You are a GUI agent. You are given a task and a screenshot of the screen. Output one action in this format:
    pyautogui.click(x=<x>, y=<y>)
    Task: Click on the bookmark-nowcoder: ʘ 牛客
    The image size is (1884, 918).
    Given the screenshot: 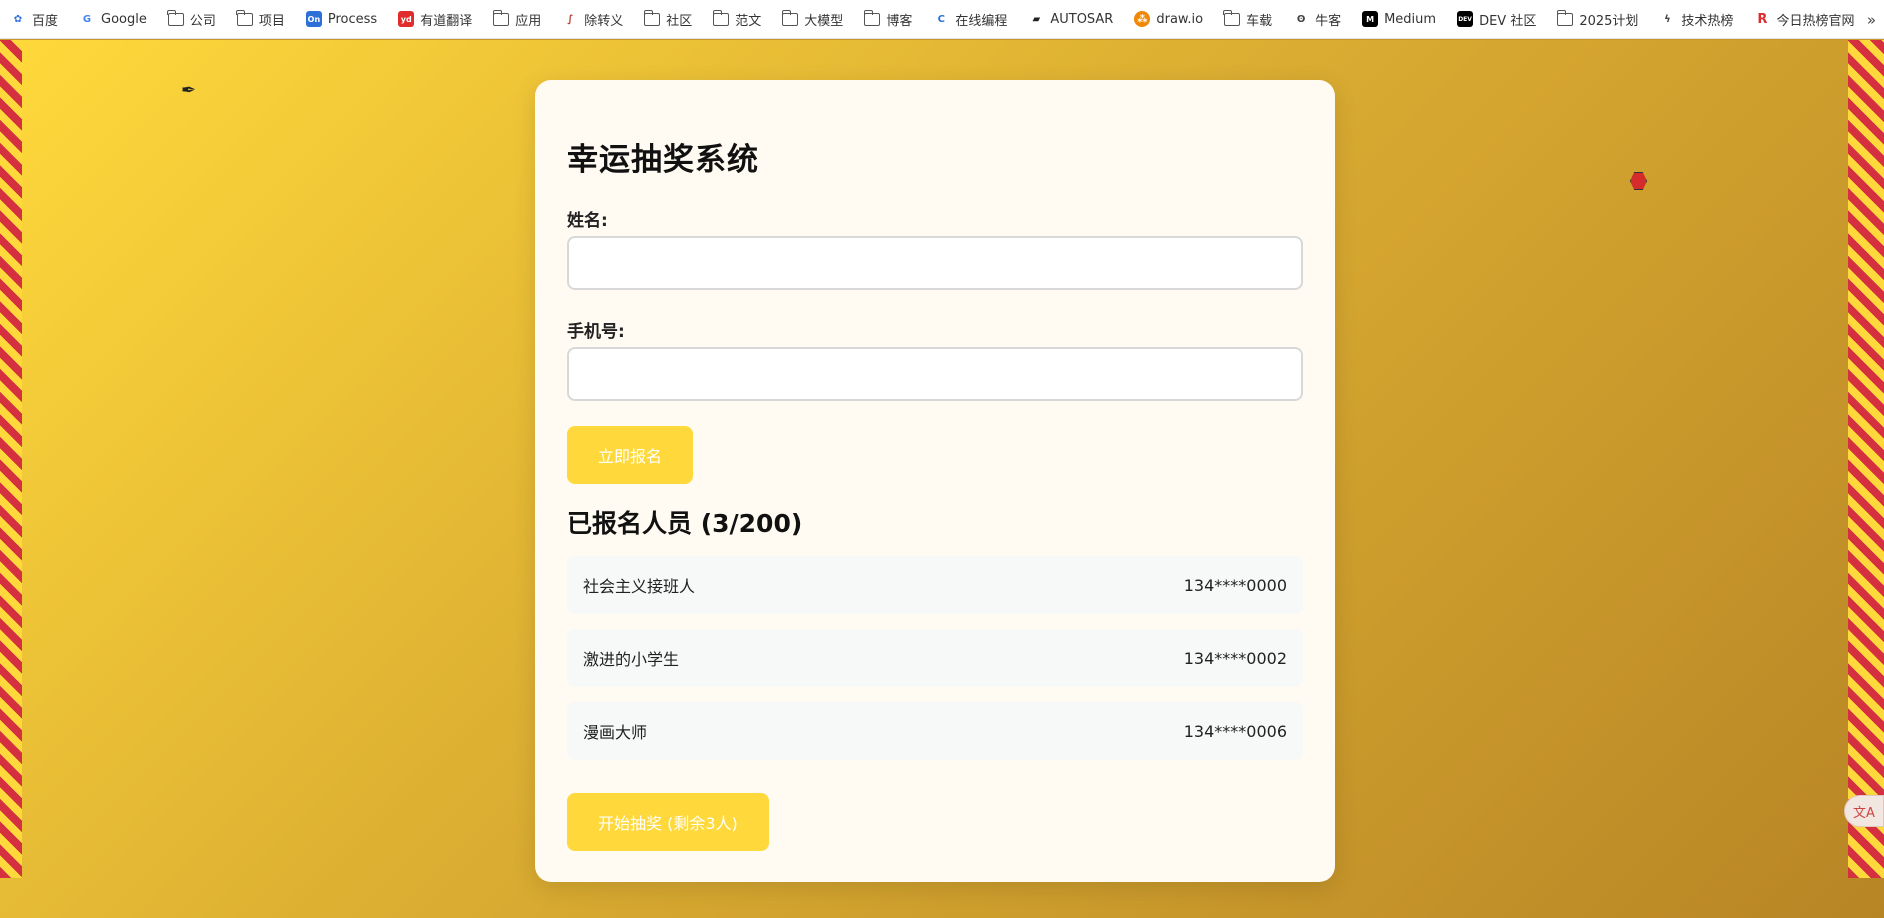 What is the action you would take?
    pyautogui.click(x=1317, y=19)
    